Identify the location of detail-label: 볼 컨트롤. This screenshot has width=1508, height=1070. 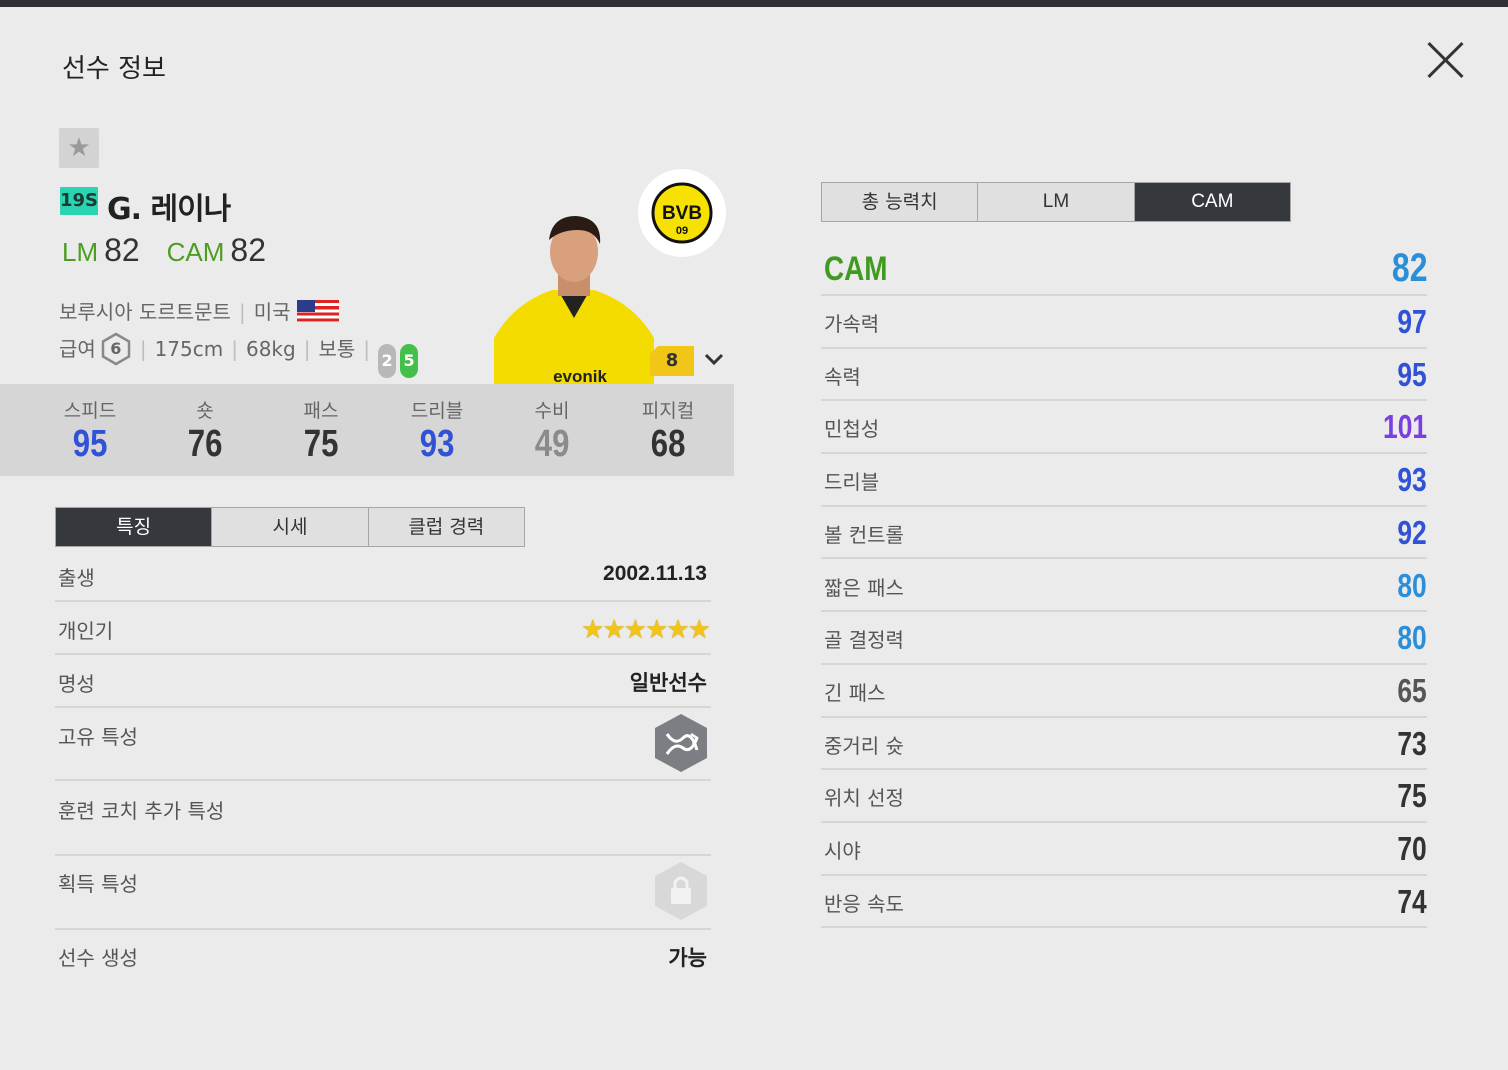
(864, 534).